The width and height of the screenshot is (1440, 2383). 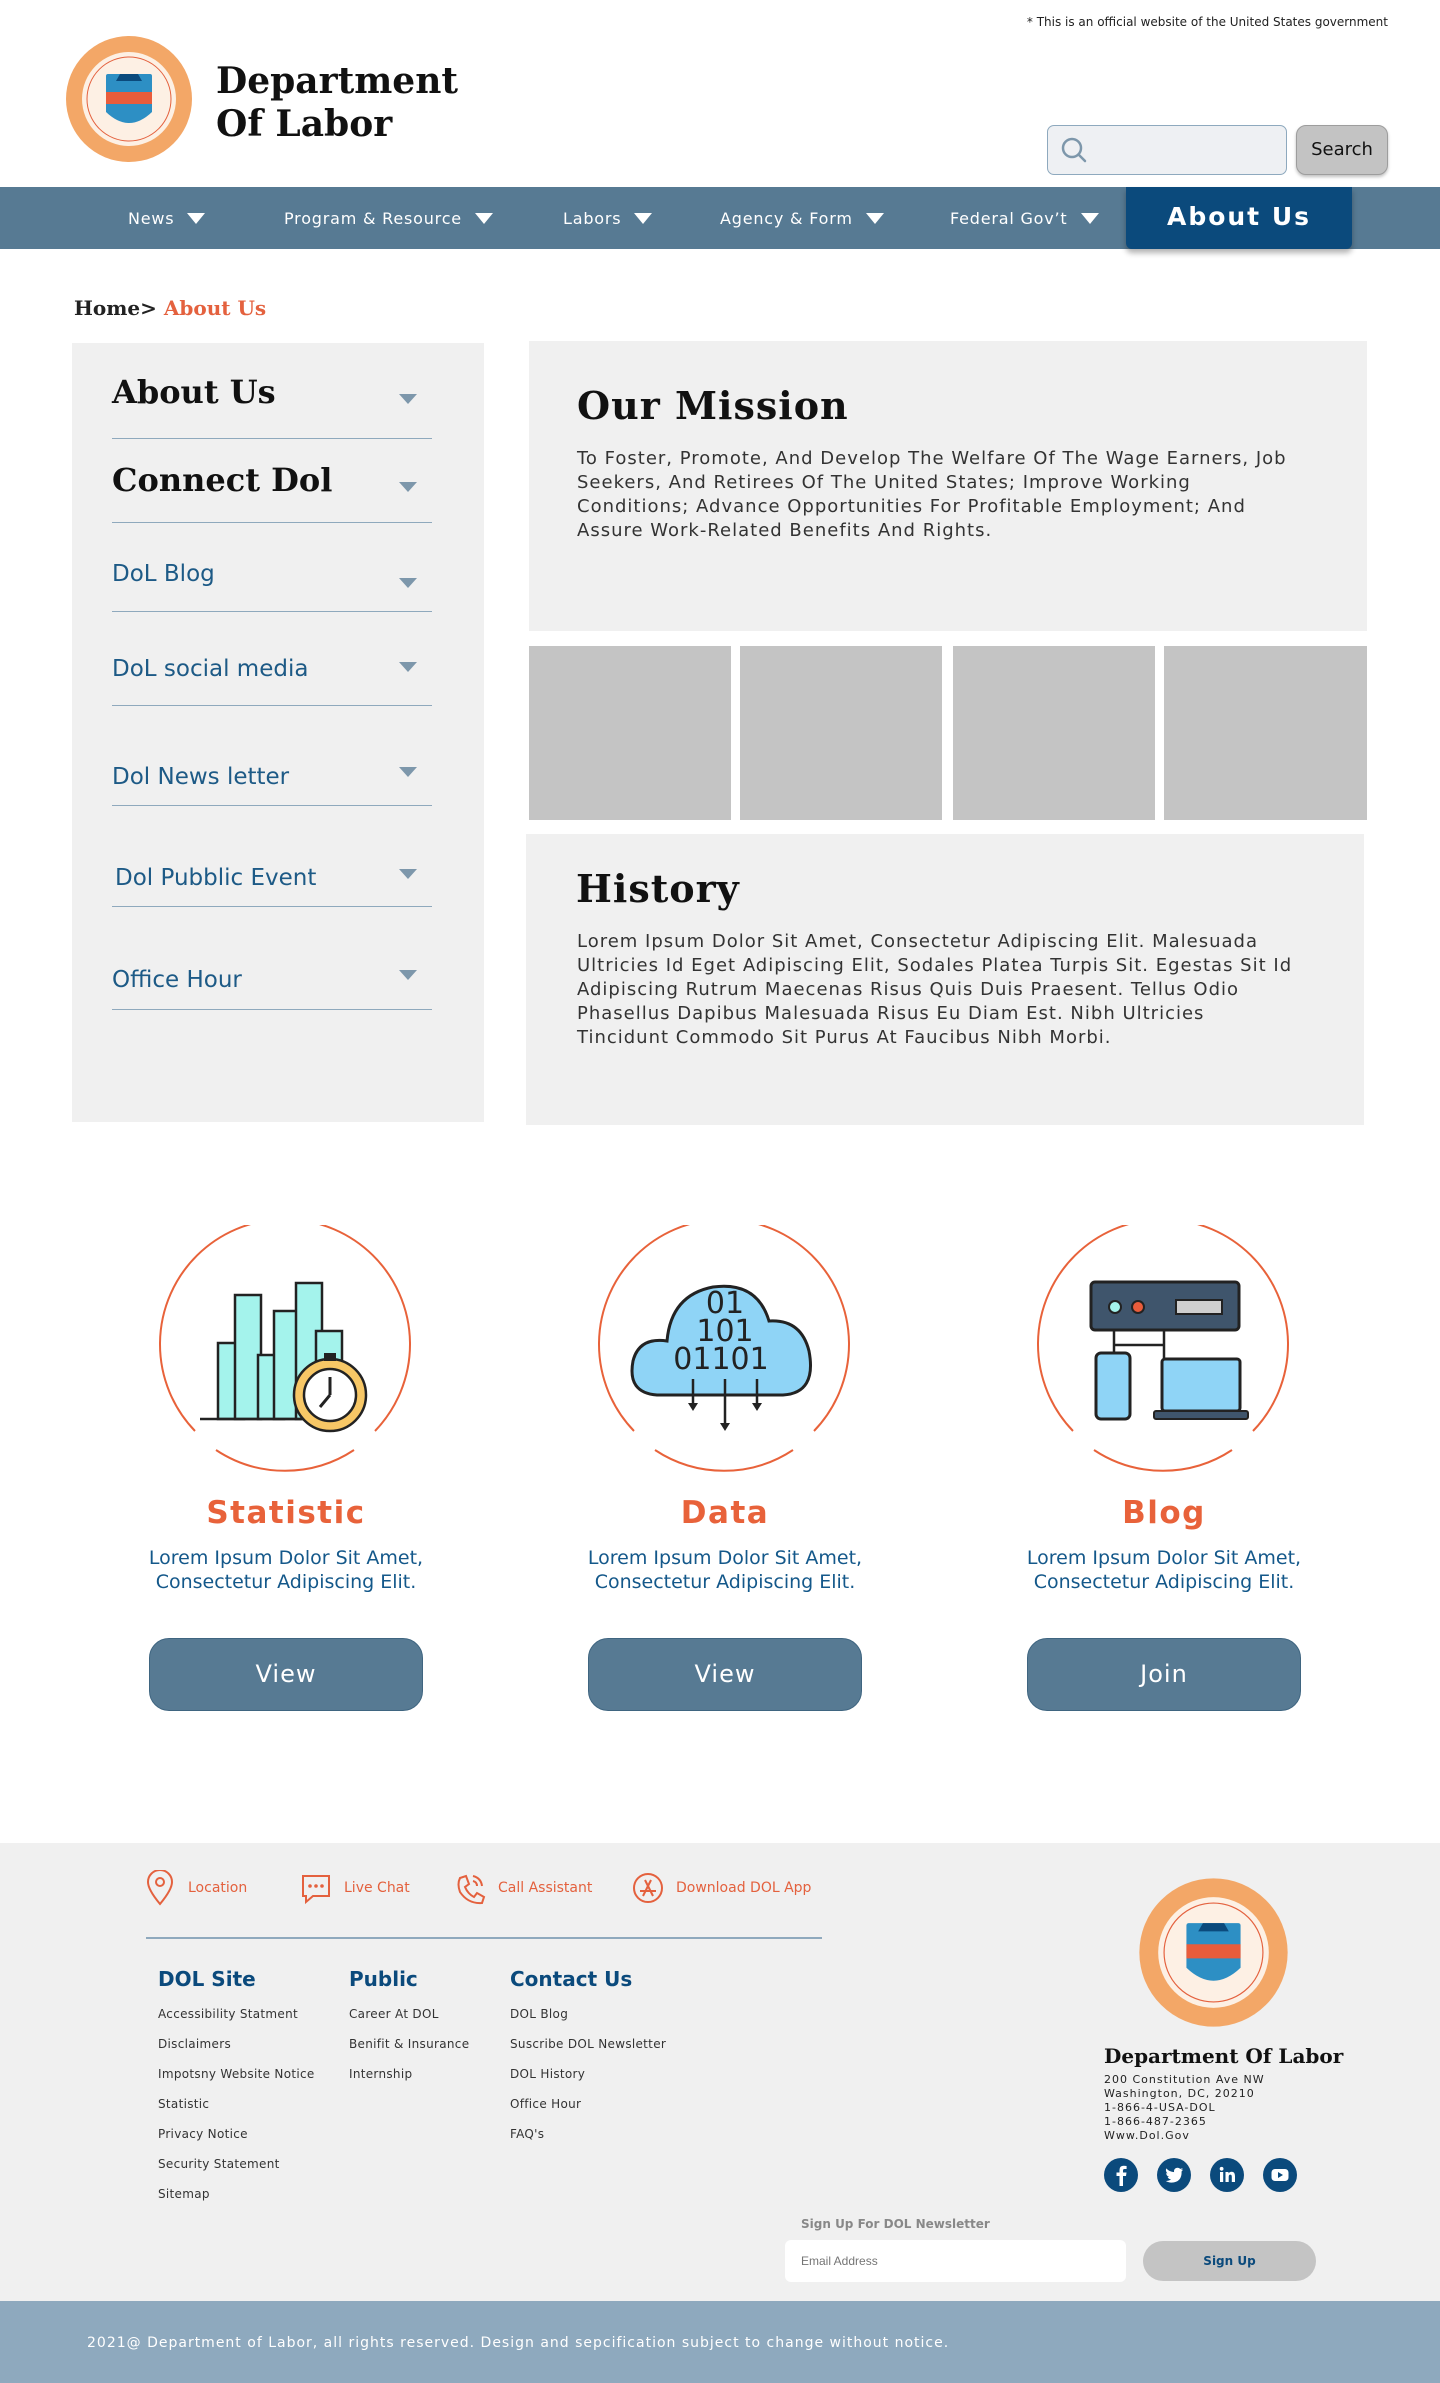 I want to click on sidebar-item-about-us: About Us, so click(x=272, y=391).